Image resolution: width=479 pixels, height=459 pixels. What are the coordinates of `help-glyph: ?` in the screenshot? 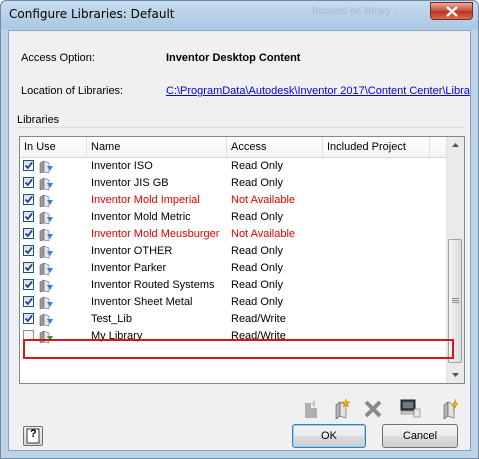 It's located at (33, 434).